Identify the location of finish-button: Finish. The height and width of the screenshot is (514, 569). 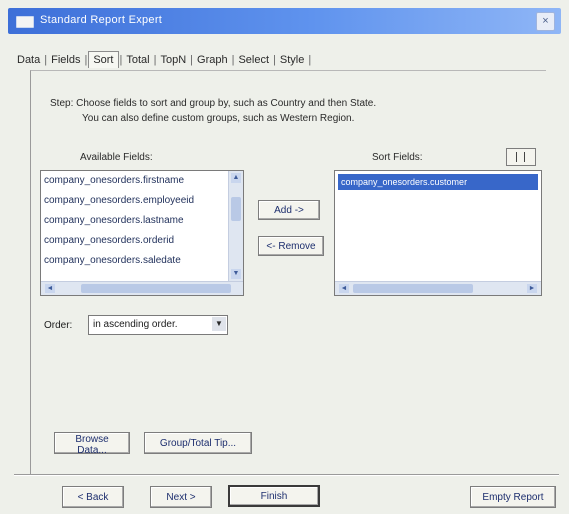
(274, 496).